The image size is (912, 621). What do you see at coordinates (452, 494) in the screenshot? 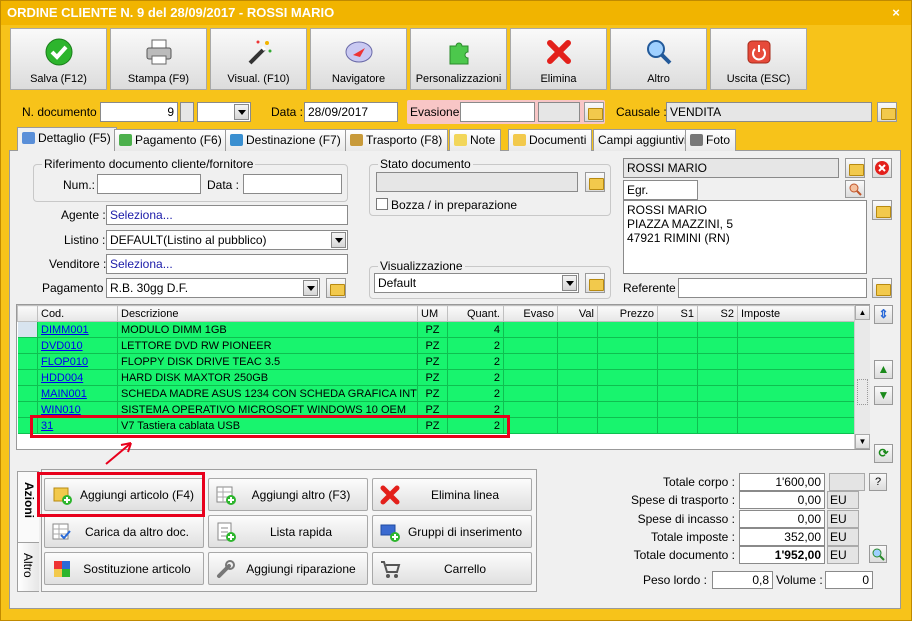
I see `delete-line-button: Elimina linea` at bounding box center [452, 494].